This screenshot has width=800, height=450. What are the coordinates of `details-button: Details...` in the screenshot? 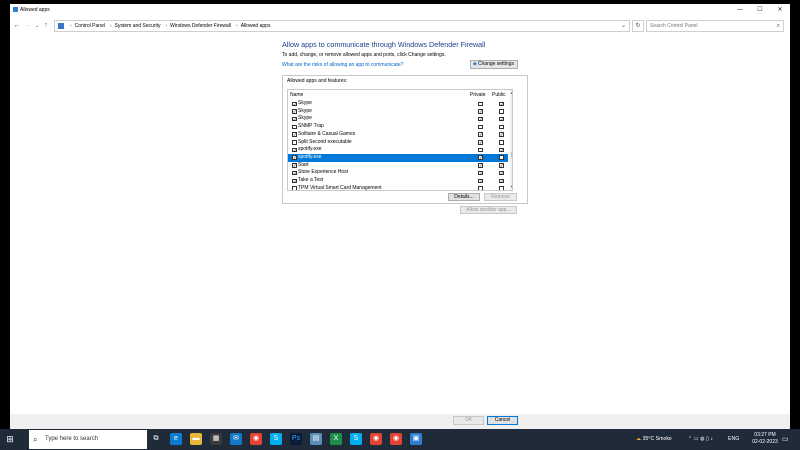 It's located at (464, 197).